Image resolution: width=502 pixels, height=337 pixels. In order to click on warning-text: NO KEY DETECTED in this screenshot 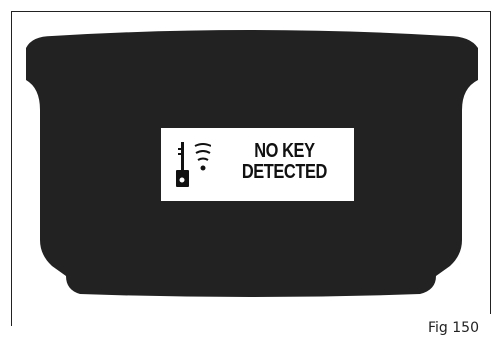, I will do `click(284, 162)`.